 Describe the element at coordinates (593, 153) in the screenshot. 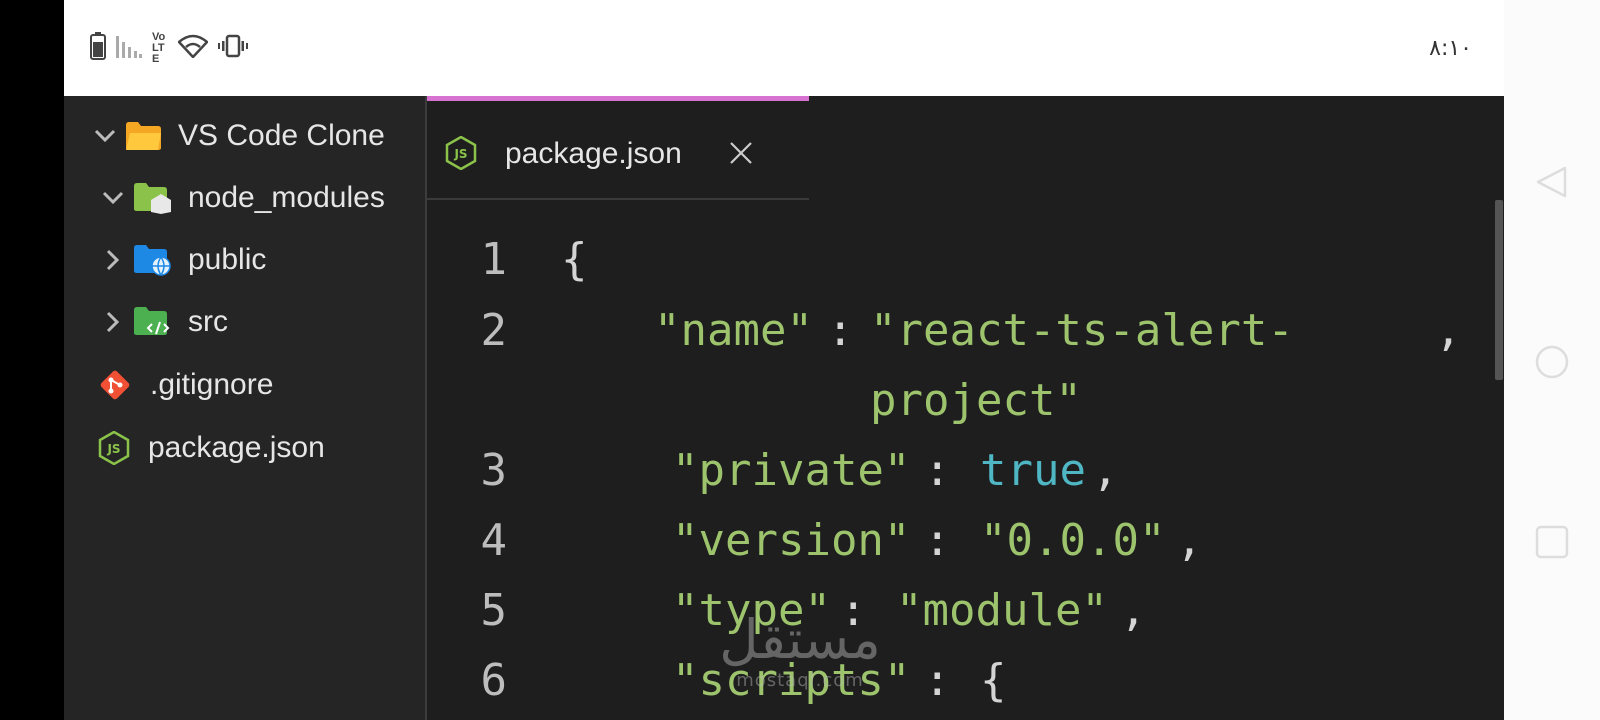

I see `tab-label: package.json` at that location.